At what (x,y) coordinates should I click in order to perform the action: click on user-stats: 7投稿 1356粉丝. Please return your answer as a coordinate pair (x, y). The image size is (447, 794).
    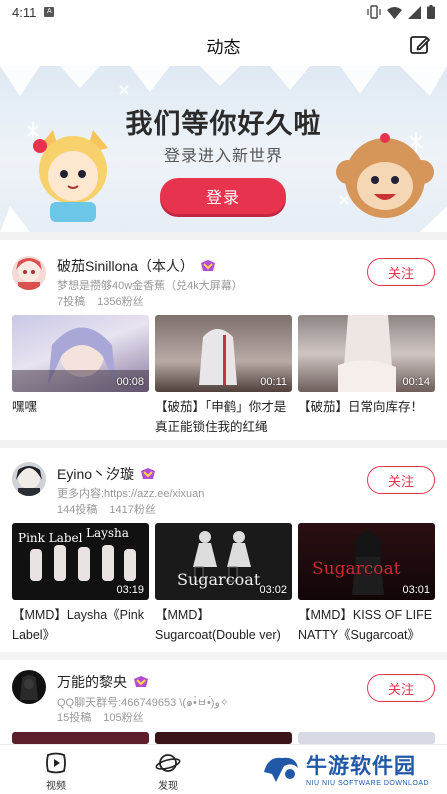
    Looking at the image, I should click on (100, 301).